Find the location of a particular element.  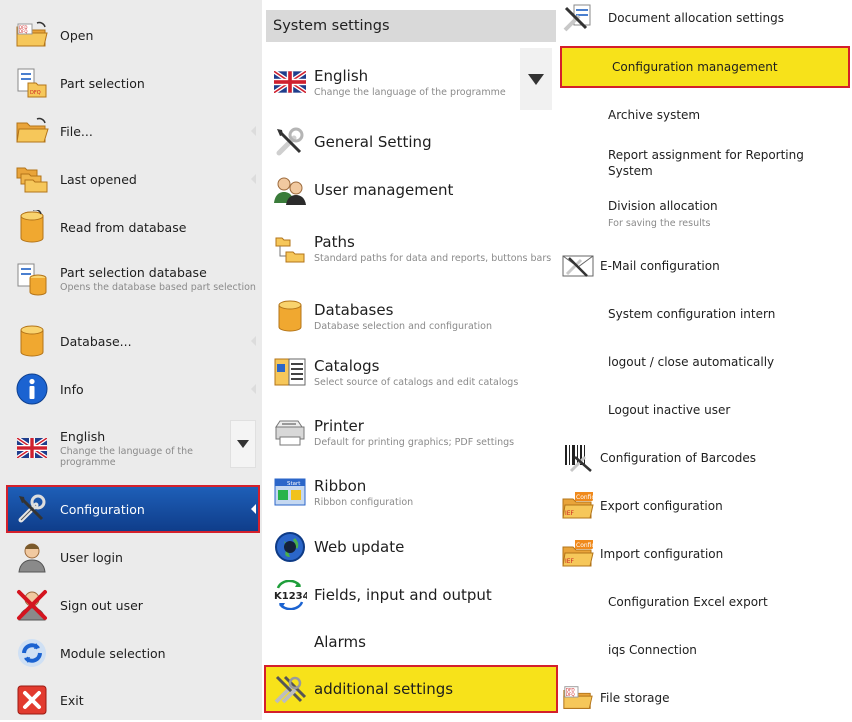

option-system-configuration-intern: System configuration intern is located at coordinates (703, 314).